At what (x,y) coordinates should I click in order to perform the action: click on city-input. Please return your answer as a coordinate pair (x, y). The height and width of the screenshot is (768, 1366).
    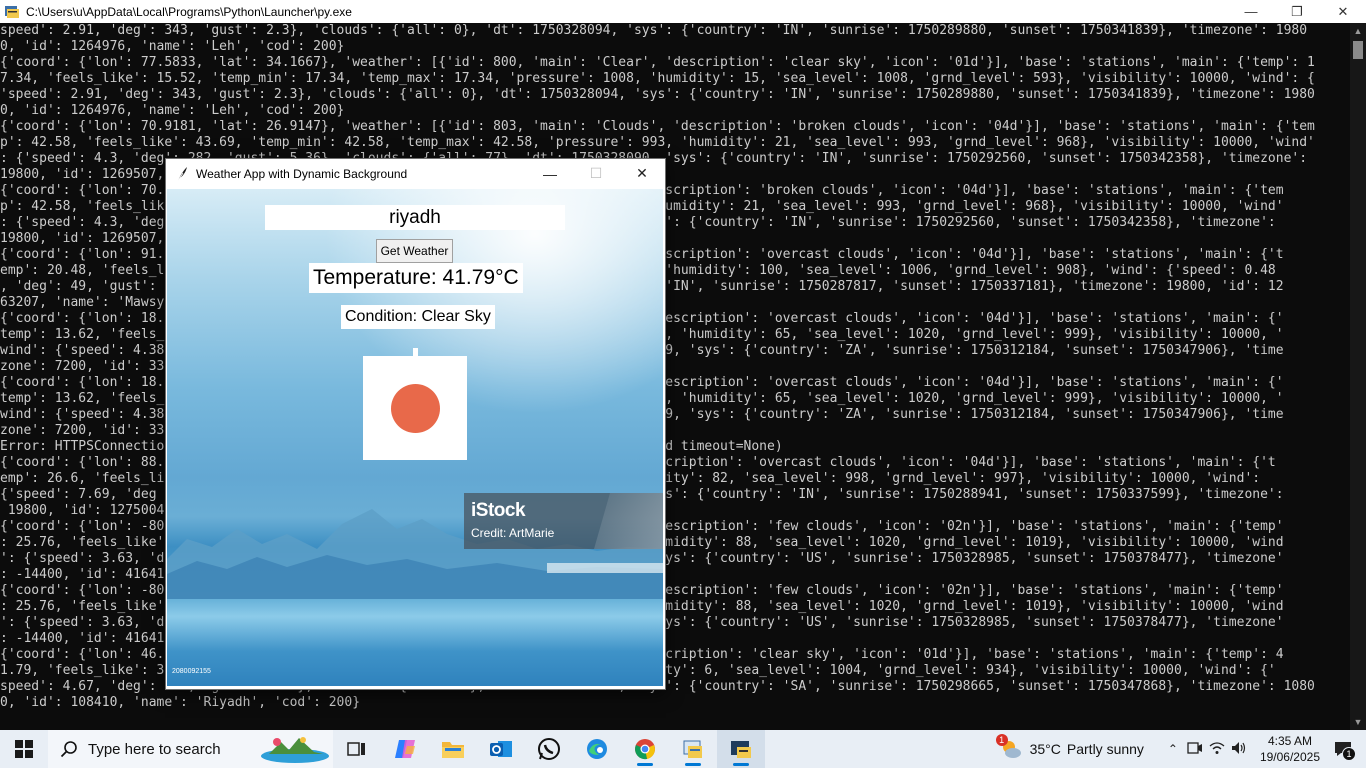
    Looking at the image, I should click on (415, 217).